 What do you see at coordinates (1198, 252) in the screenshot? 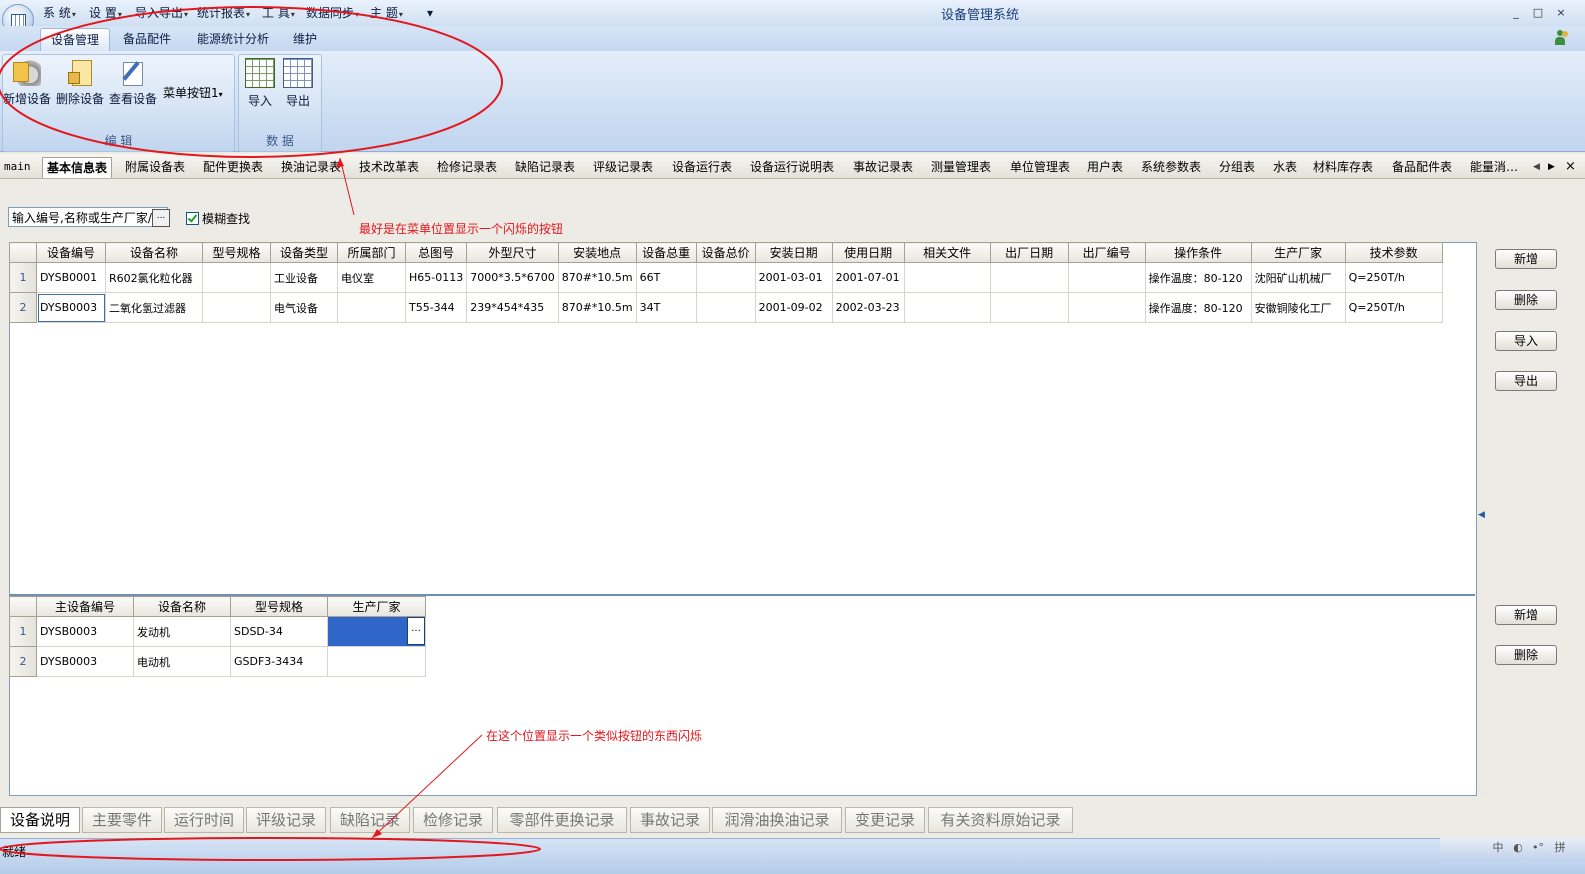
I see `column-header: 操作条件` at bounding box center [1198, 252].